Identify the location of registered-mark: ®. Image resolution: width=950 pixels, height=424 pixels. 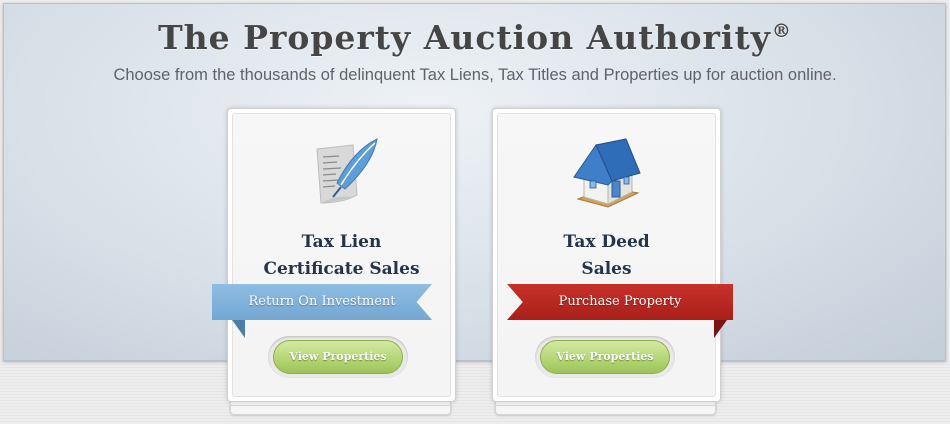
(781, 31).